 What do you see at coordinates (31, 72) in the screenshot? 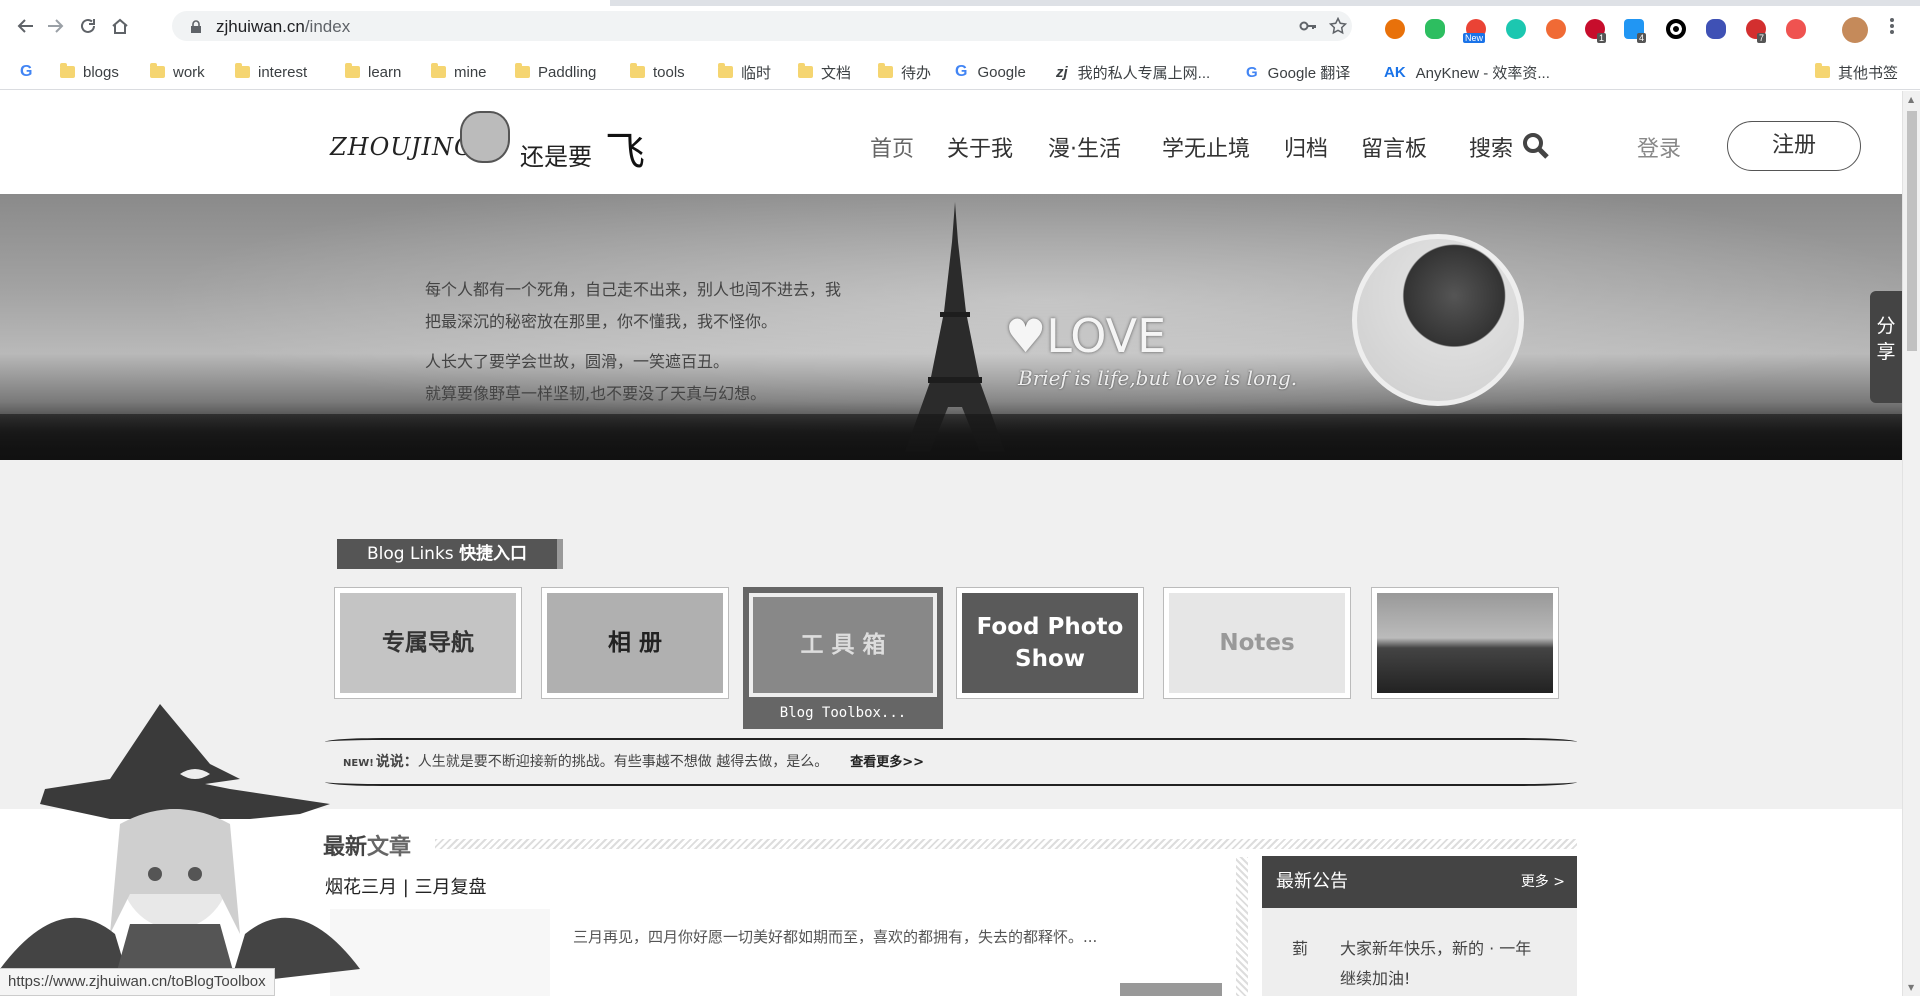
I see `apps-icon: G` at bounding box center [31, 72].